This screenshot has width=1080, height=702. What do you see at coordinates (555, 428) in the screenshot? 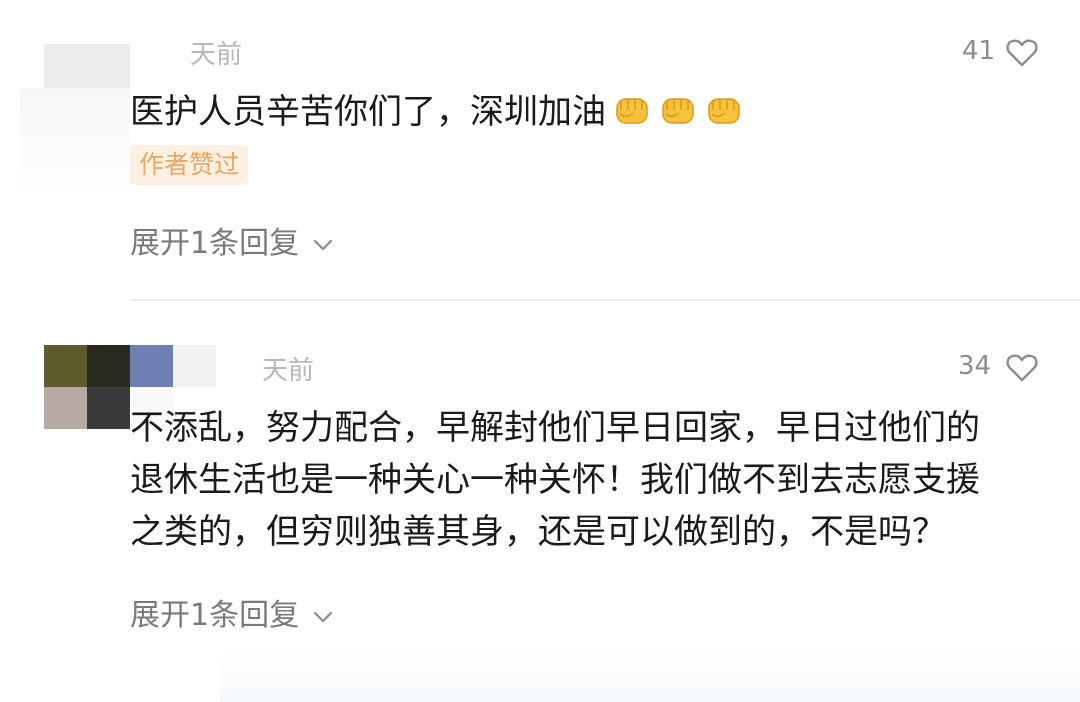
I see `comment-line: 不添乱，努力配合，早解封他们早日回家，早日过他们的` at bounding box center [555, 428].